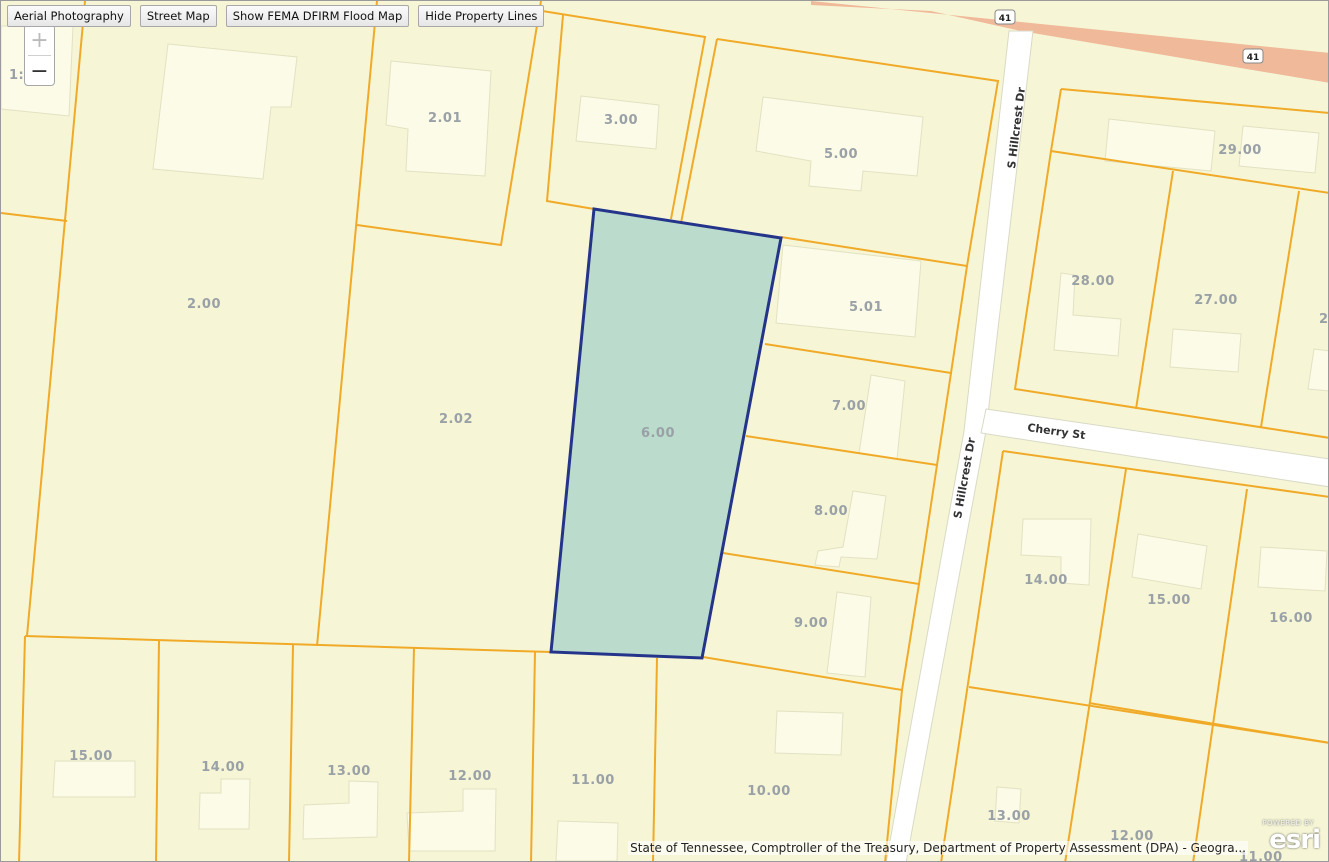  Describe the element at coordinates (1295, 840) in the screenshot. I see `esri-wordmark: esri` at that location.